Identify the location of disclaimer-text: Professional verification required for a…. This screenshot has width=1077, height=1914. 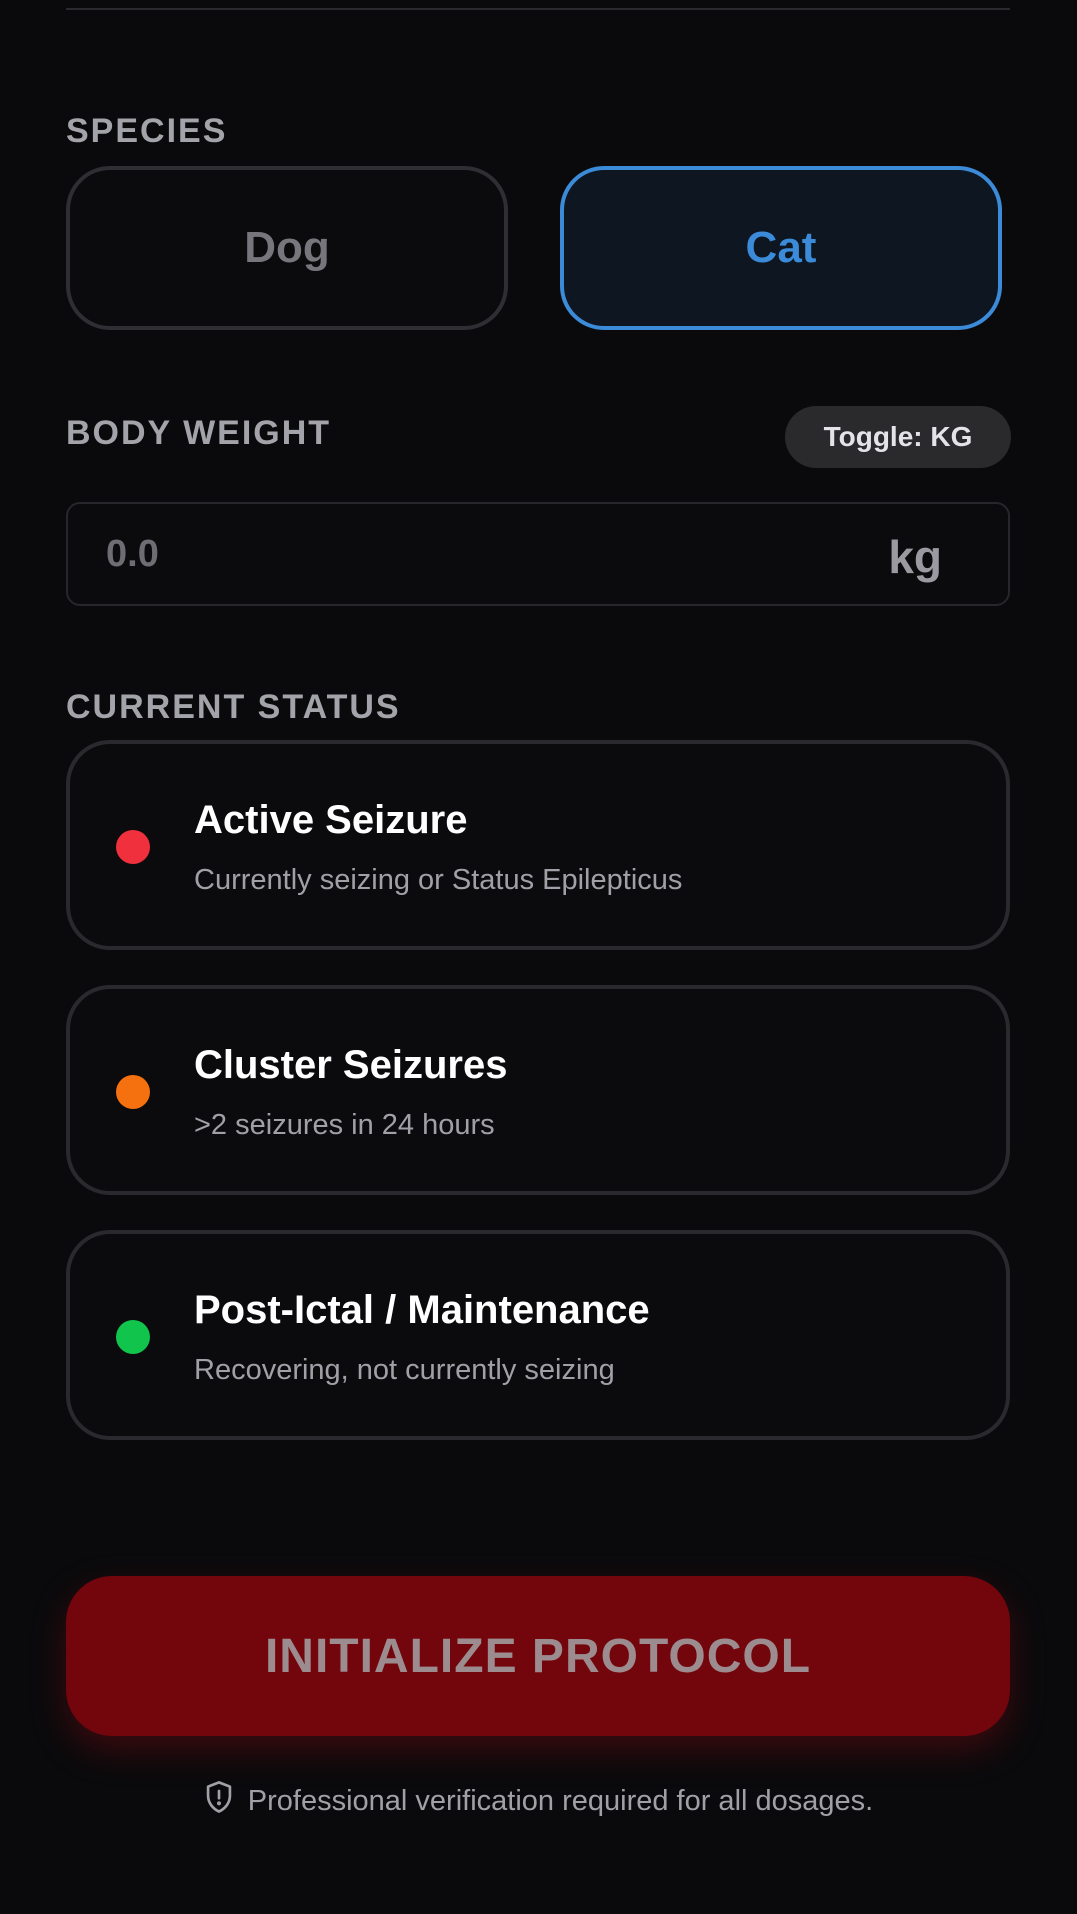
(560, 1800).